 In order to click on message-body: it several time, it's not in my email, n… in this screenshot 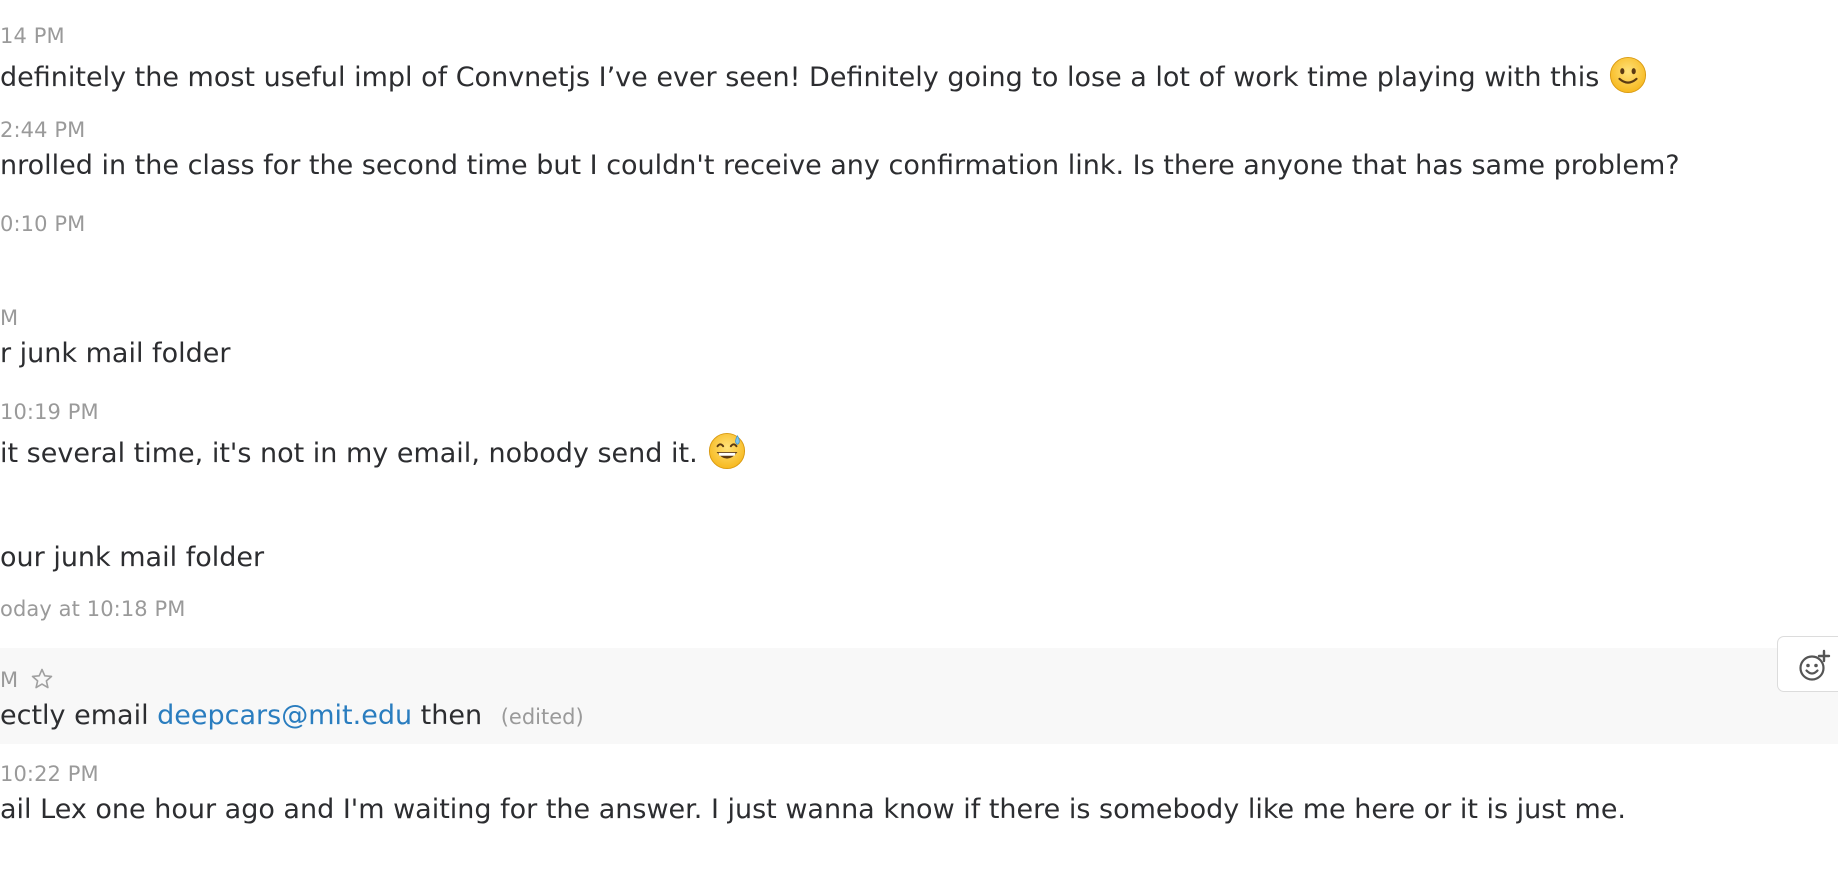, I will do `click(373, 451)`.